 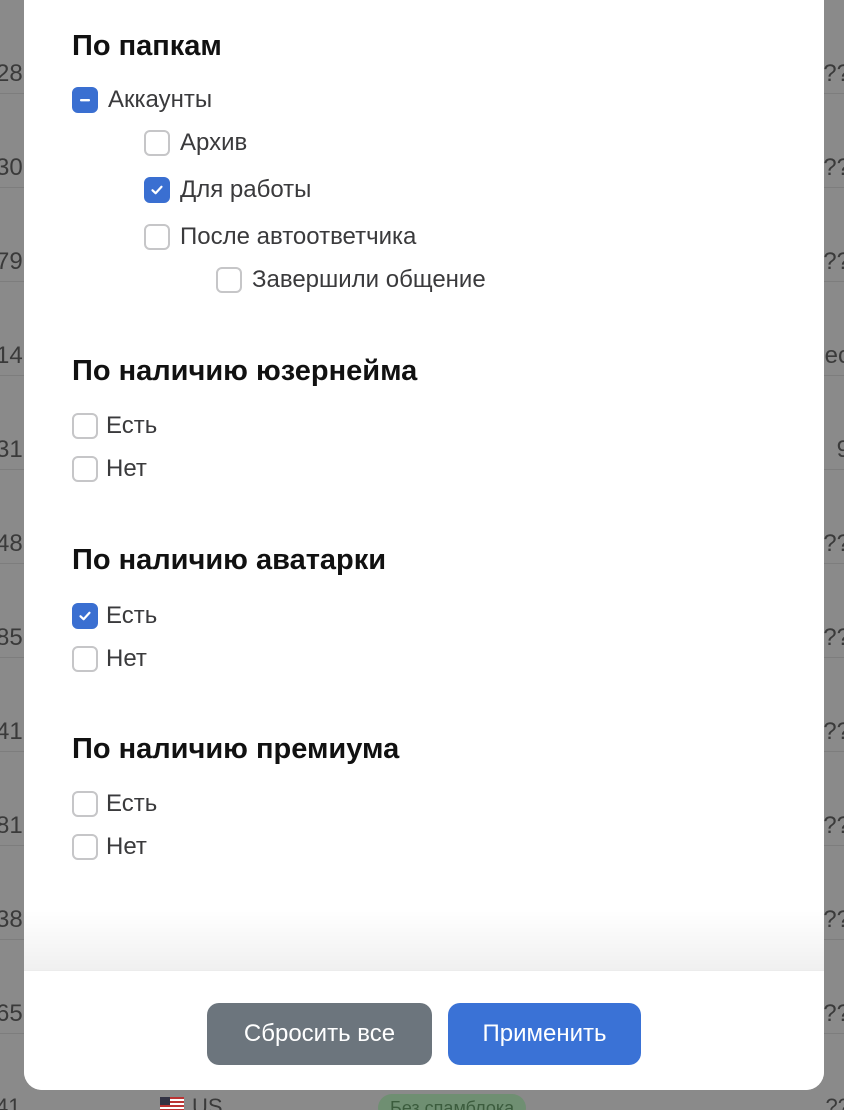 What do you see at coordinates (236, 749) in the screenshot?
I see `section-title-premium: По наличию премиума` at bounding box center [236, 749].